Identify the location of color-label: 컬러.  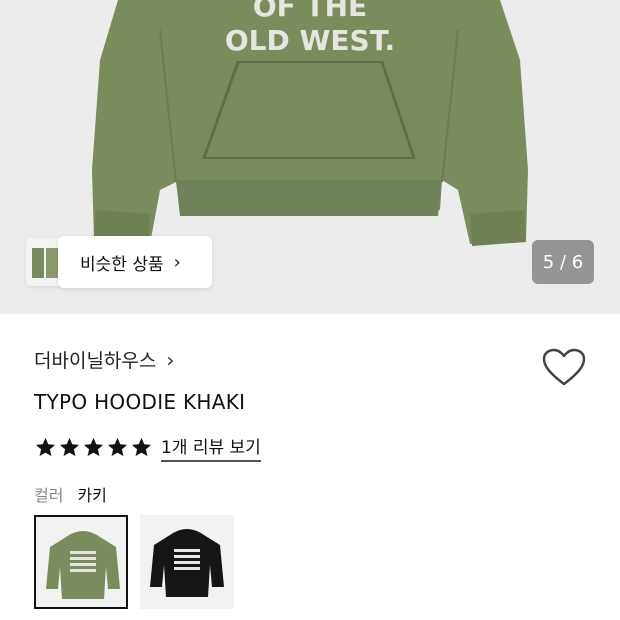
(49, 495).